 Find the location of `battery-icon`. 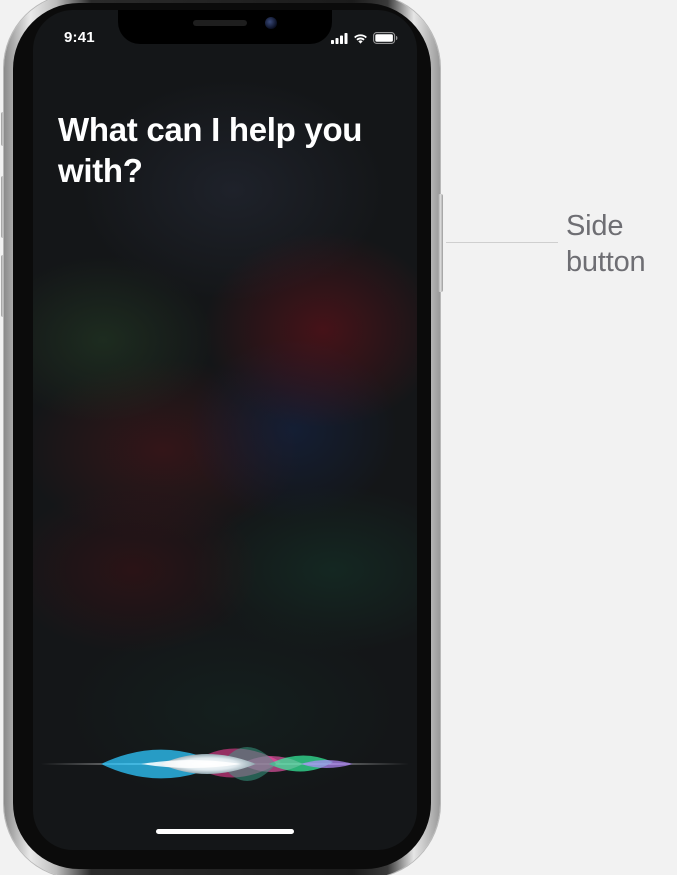

battery-icon is located at coordinates (385, 38).